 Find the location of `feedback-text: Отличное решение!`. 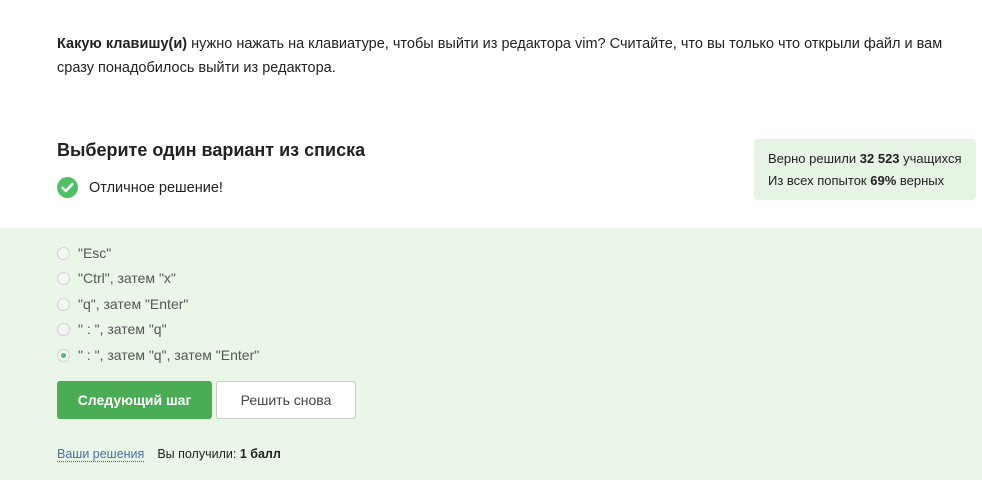

feedback-text: Отличное решение! is located at coordinates (156, 187).